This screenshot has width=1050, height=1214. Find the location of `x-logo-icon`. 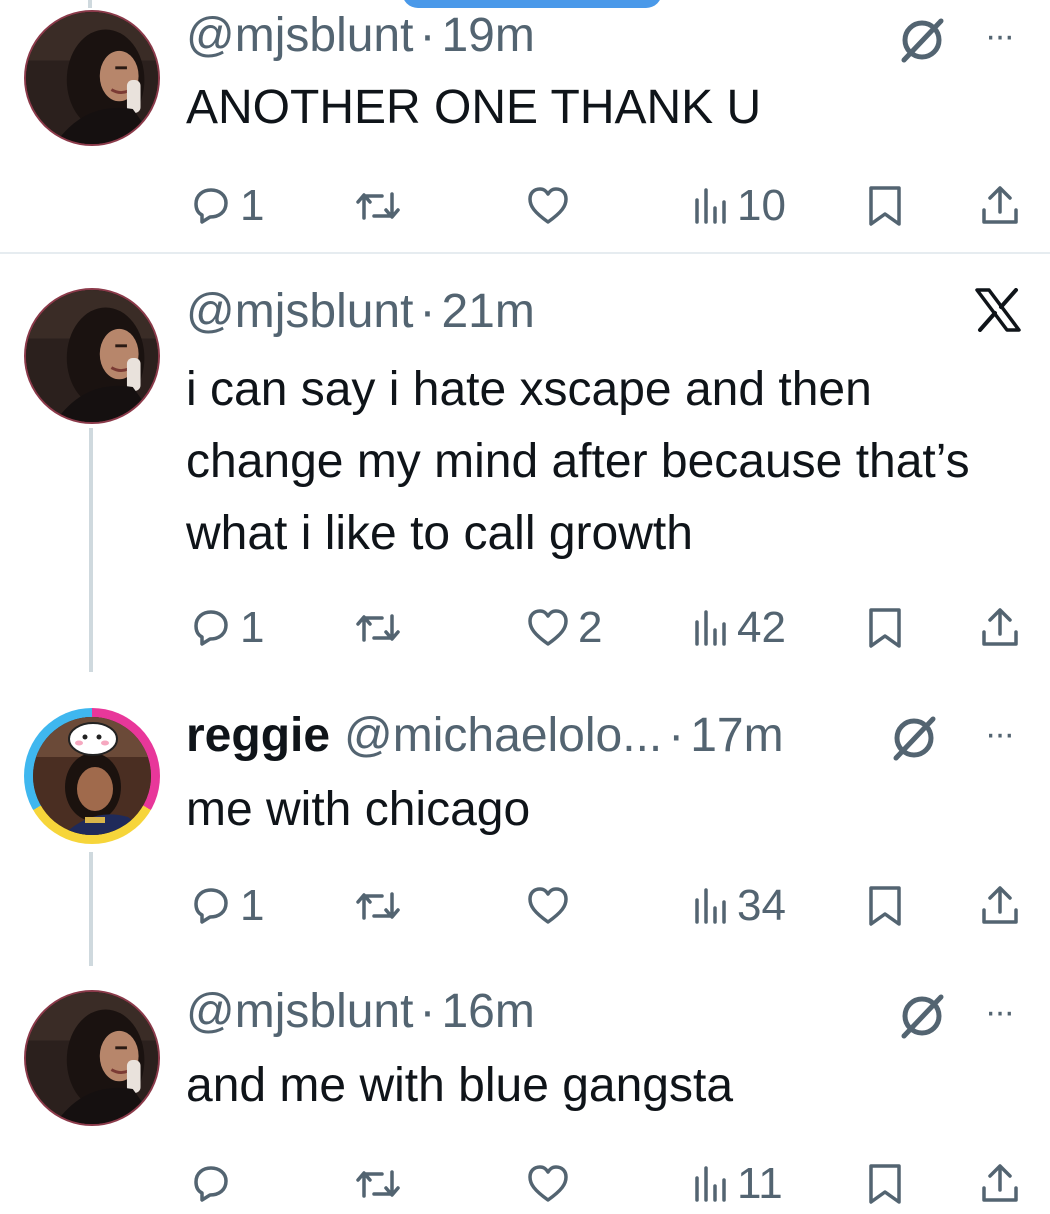

x-logo-icon is located at coordinates (998, 310).